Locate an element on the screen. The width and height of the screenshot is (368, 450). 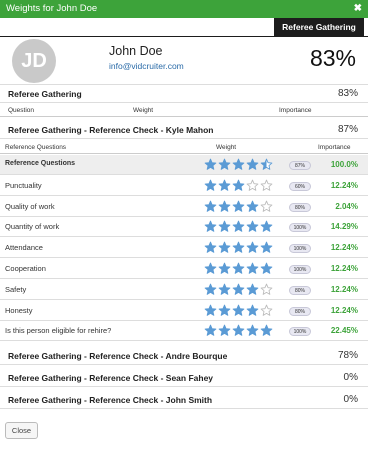
question-text: Reference Questions is located at coordinates (40, 163).